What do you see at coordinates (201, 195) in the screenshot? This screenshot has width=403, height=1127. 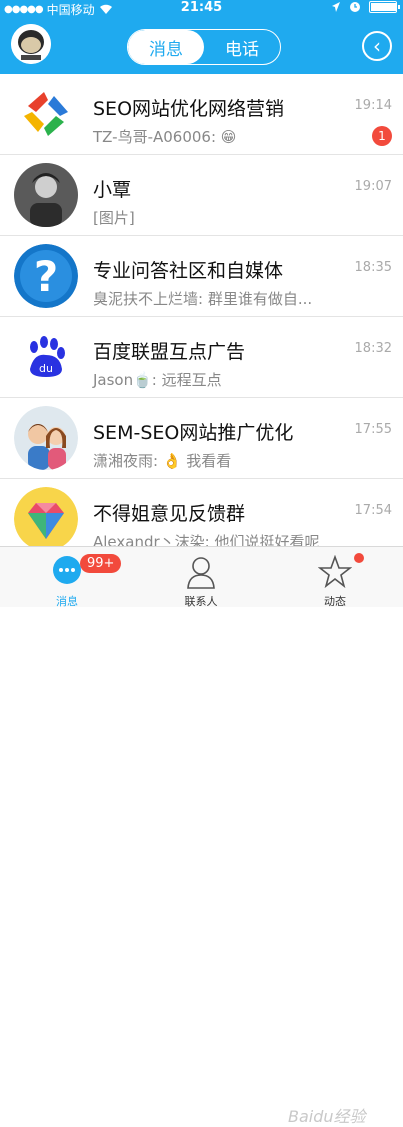 I see `conversation-row: 小覃 [图片] 19:07` at bounding box center [201, 195].